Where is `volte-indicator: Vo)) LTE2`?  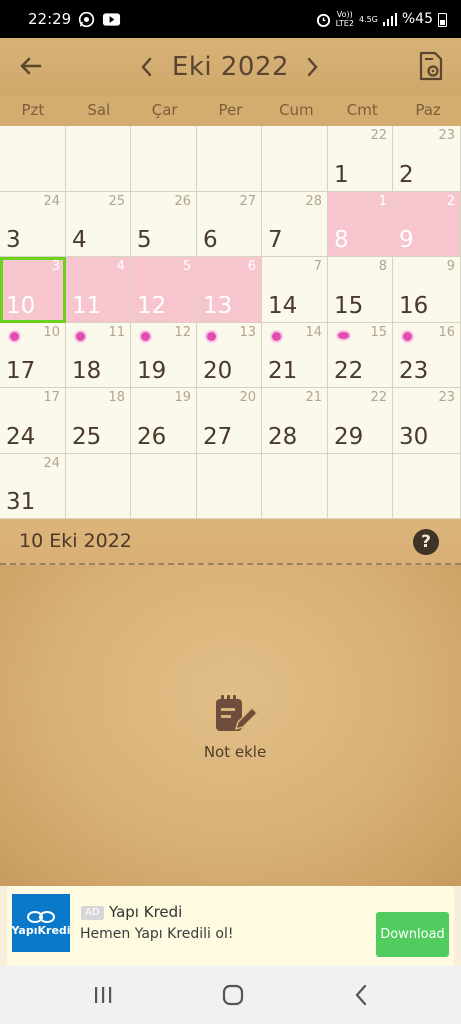 volte-indicator: Vo)) LTE2 is located at coordinates (344, 19).